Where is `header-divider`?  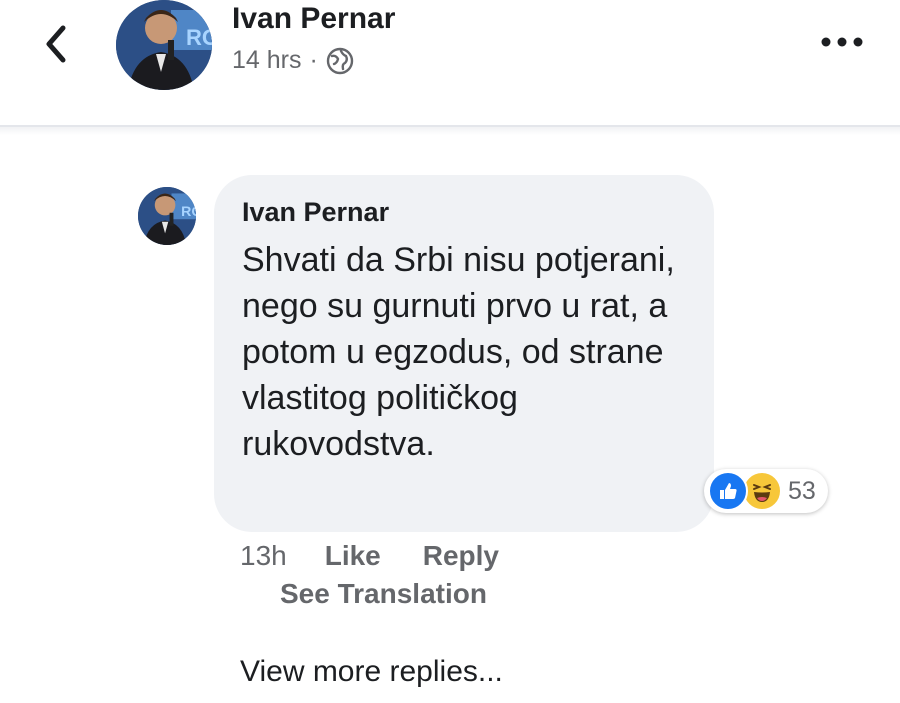
header-divider is located at coordinates (450, 131).